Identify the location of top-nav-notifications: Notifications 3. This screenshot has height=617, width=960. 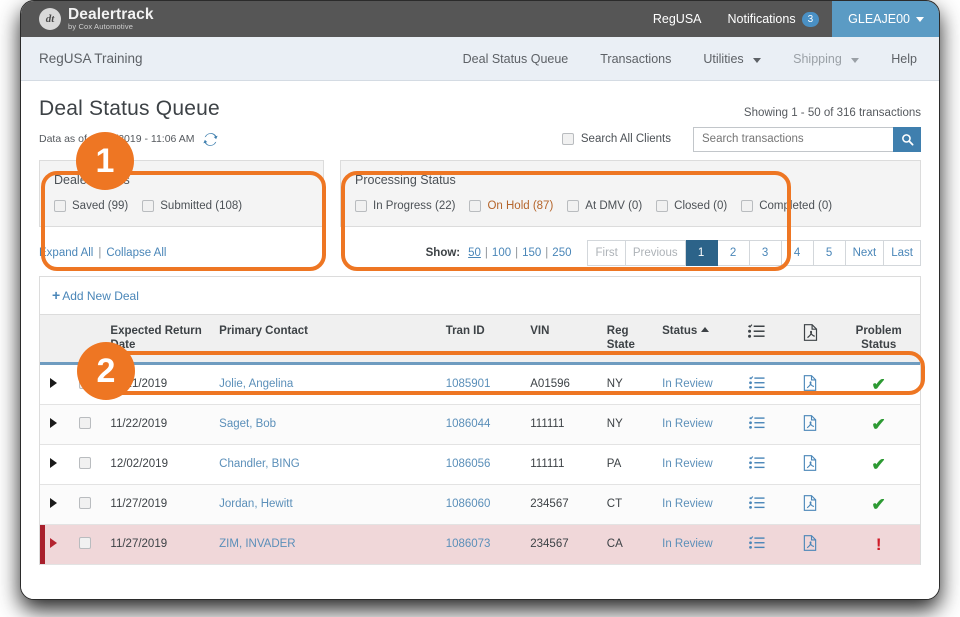
(774, 19).